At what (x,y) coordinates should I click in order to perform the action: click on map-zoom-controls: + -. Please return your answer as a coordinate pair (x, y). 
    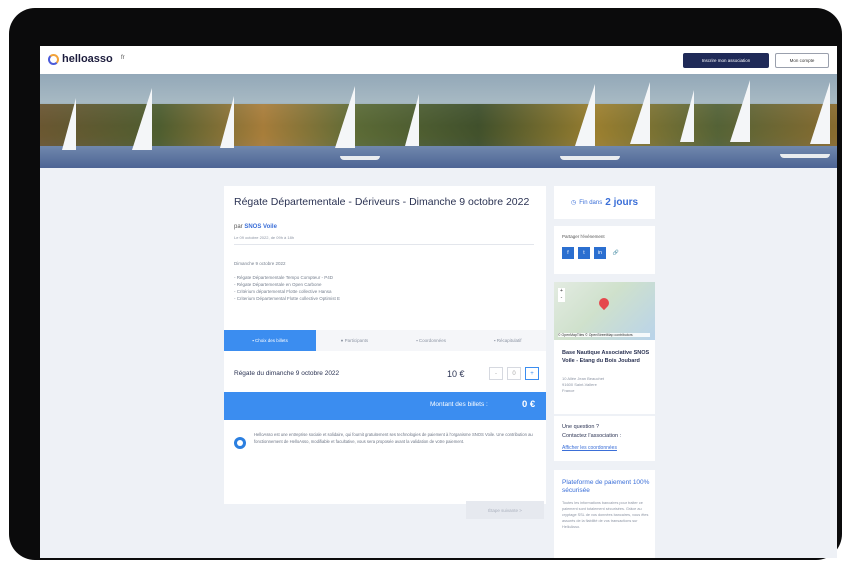
    Looking at the image, I should click on (561, 295).